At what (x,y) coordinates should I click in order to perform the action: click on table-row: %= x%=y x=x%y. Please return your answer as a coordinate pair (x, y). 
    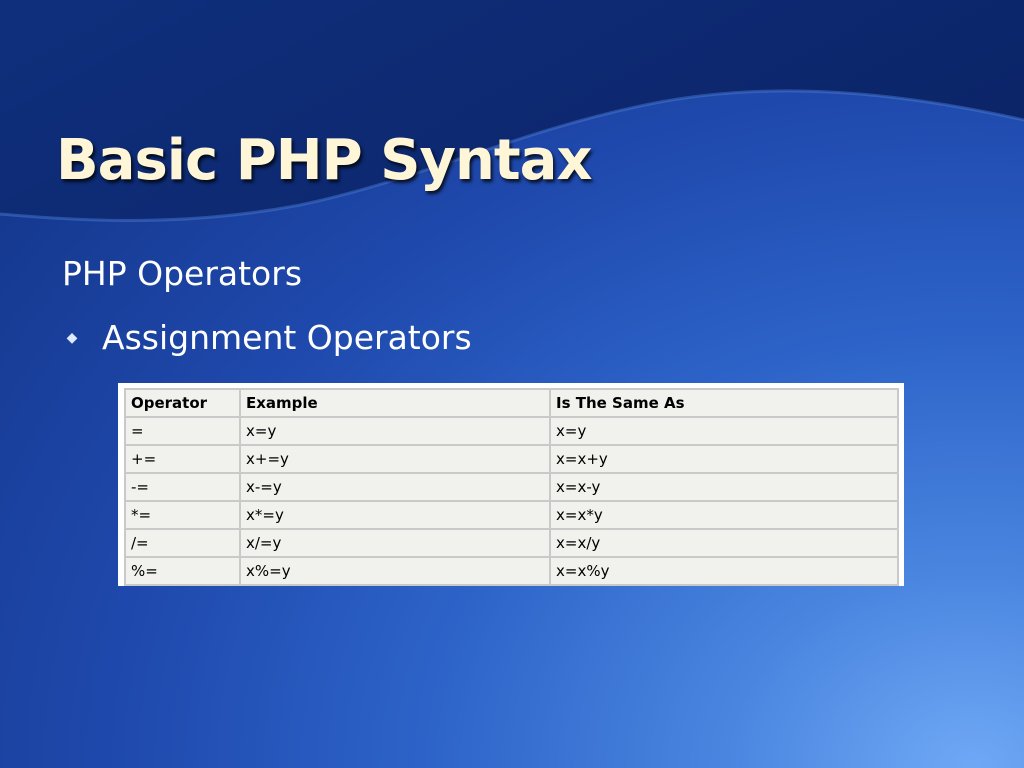
    Looking at the image, I should click on (511, 571).